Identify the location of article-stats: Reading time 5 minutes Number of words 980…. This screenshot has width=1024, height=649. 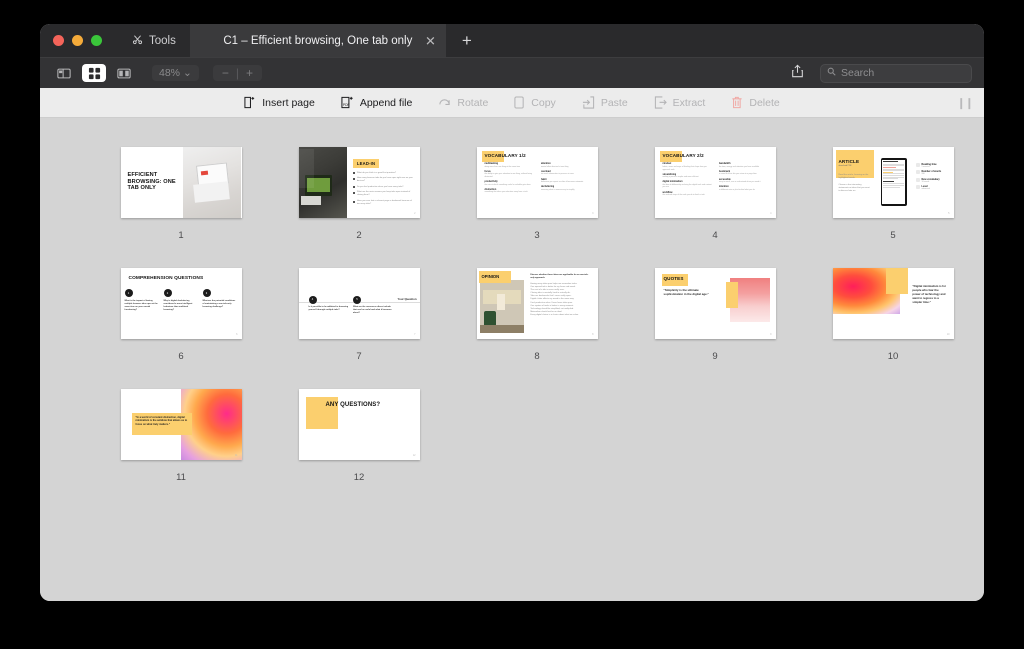
(934, 182).